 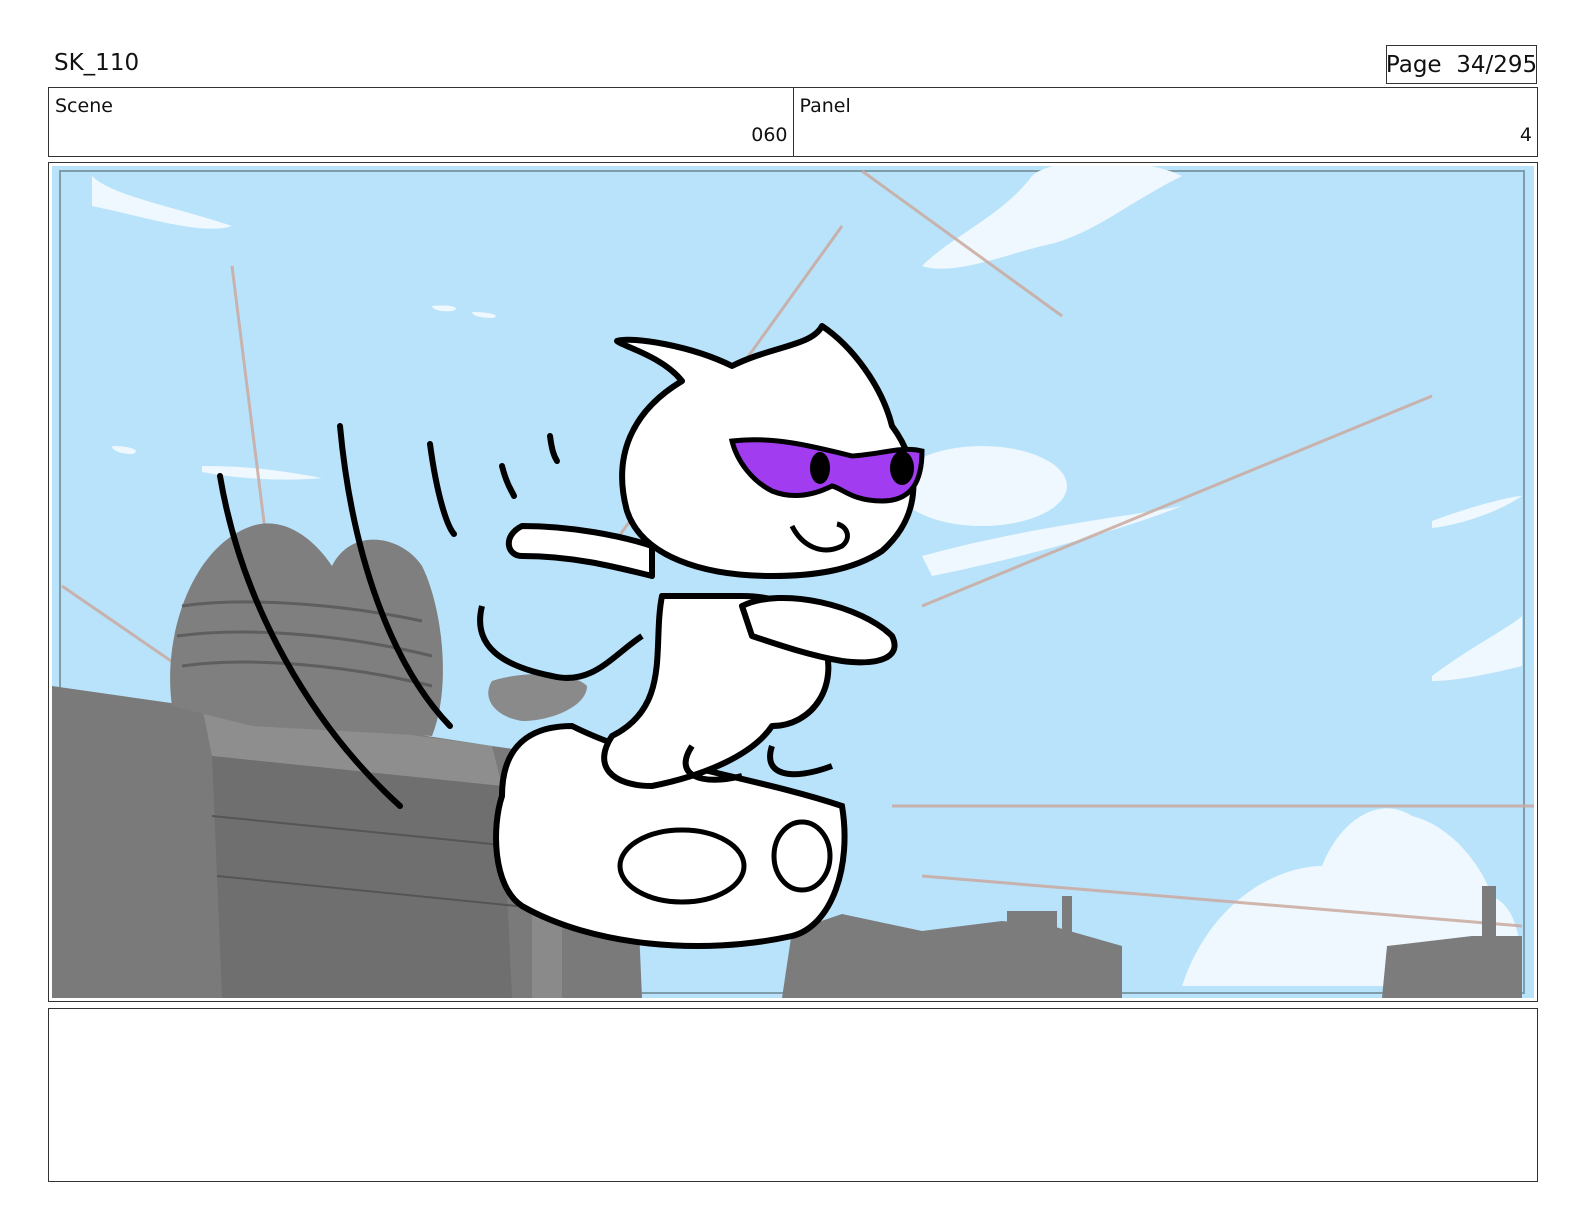 I want to click on scene-panel-table: Scene 060 Panel 4, so click(x=793, y=122).